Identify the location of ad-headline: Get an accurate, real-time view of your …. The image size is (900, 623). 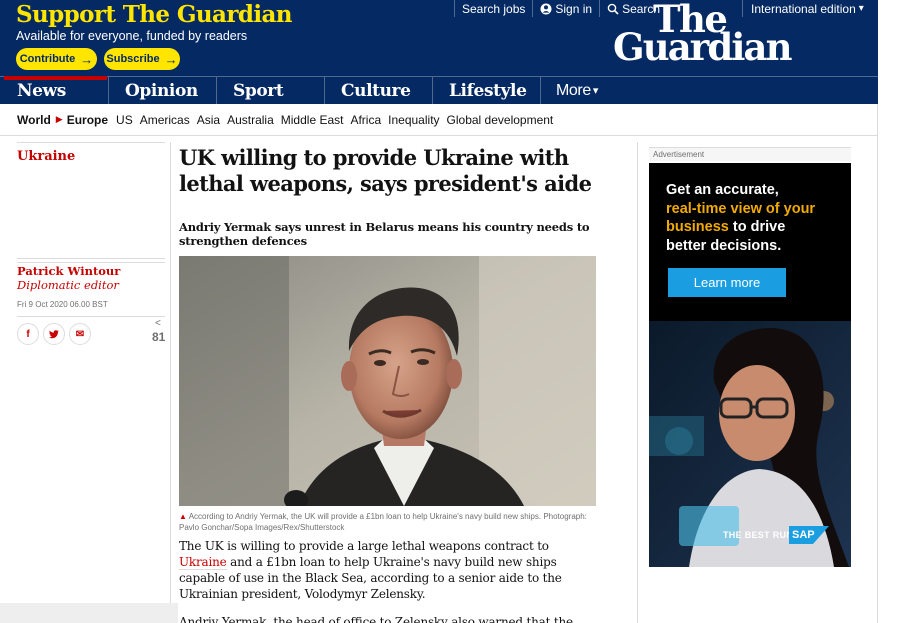
(756, 218).